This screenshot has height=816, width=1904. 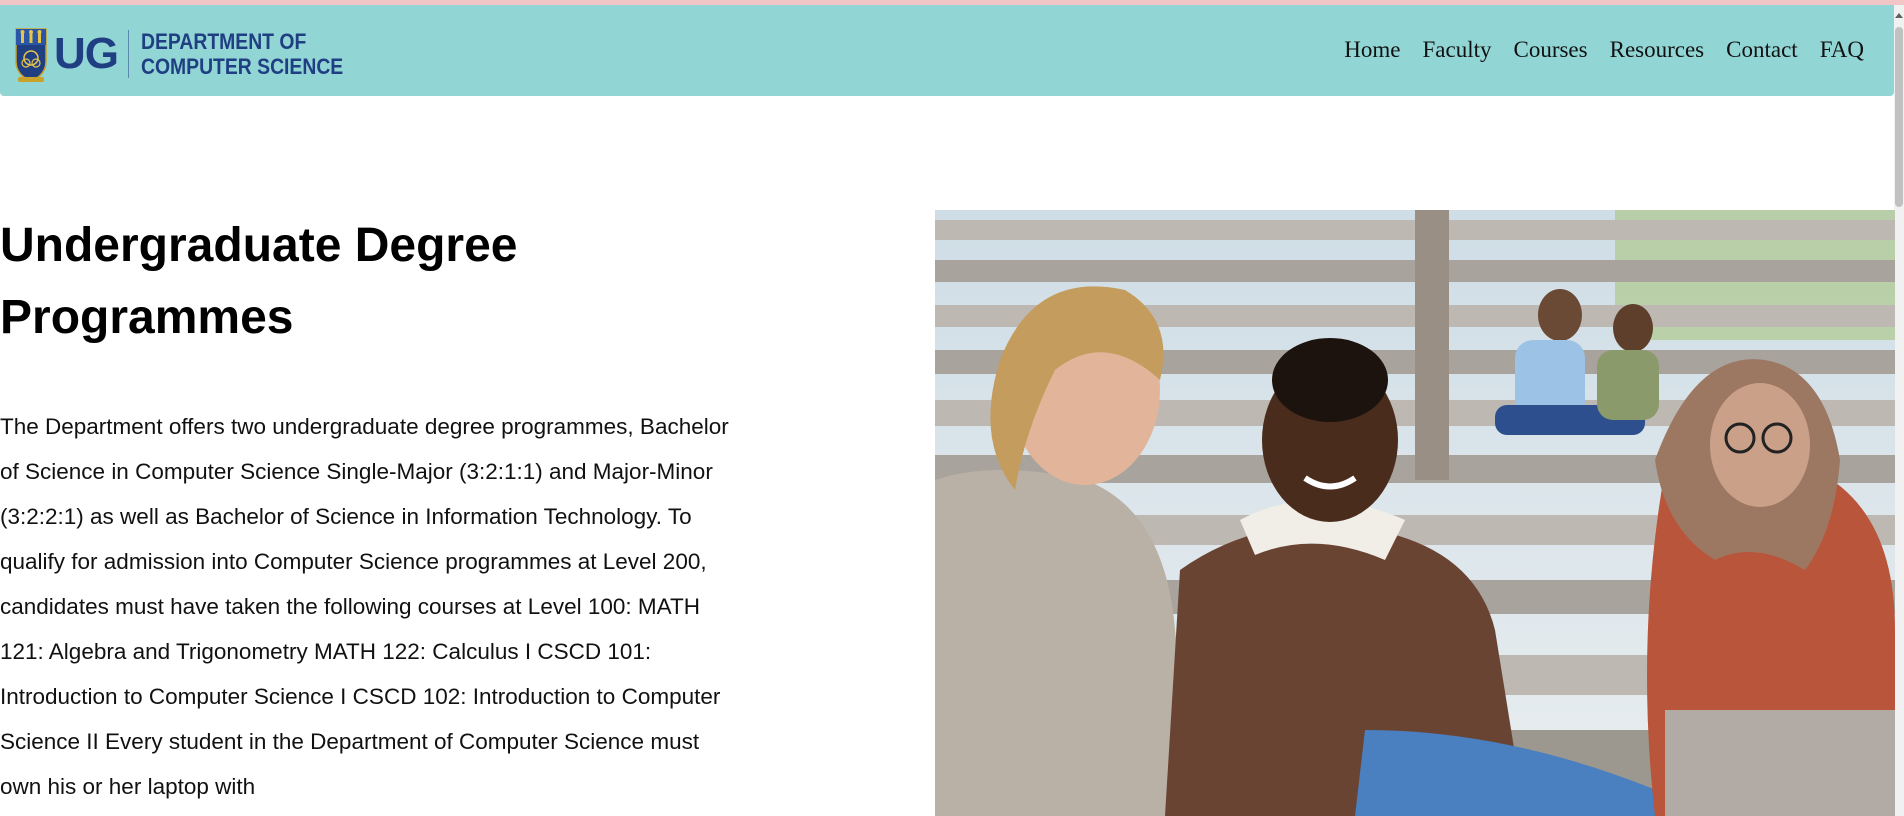 What do you see at coordinates (224, 41) in the screenshot?
I see `logo-line-1: DEPARTMENT OF` at bounding box center [224, 41].